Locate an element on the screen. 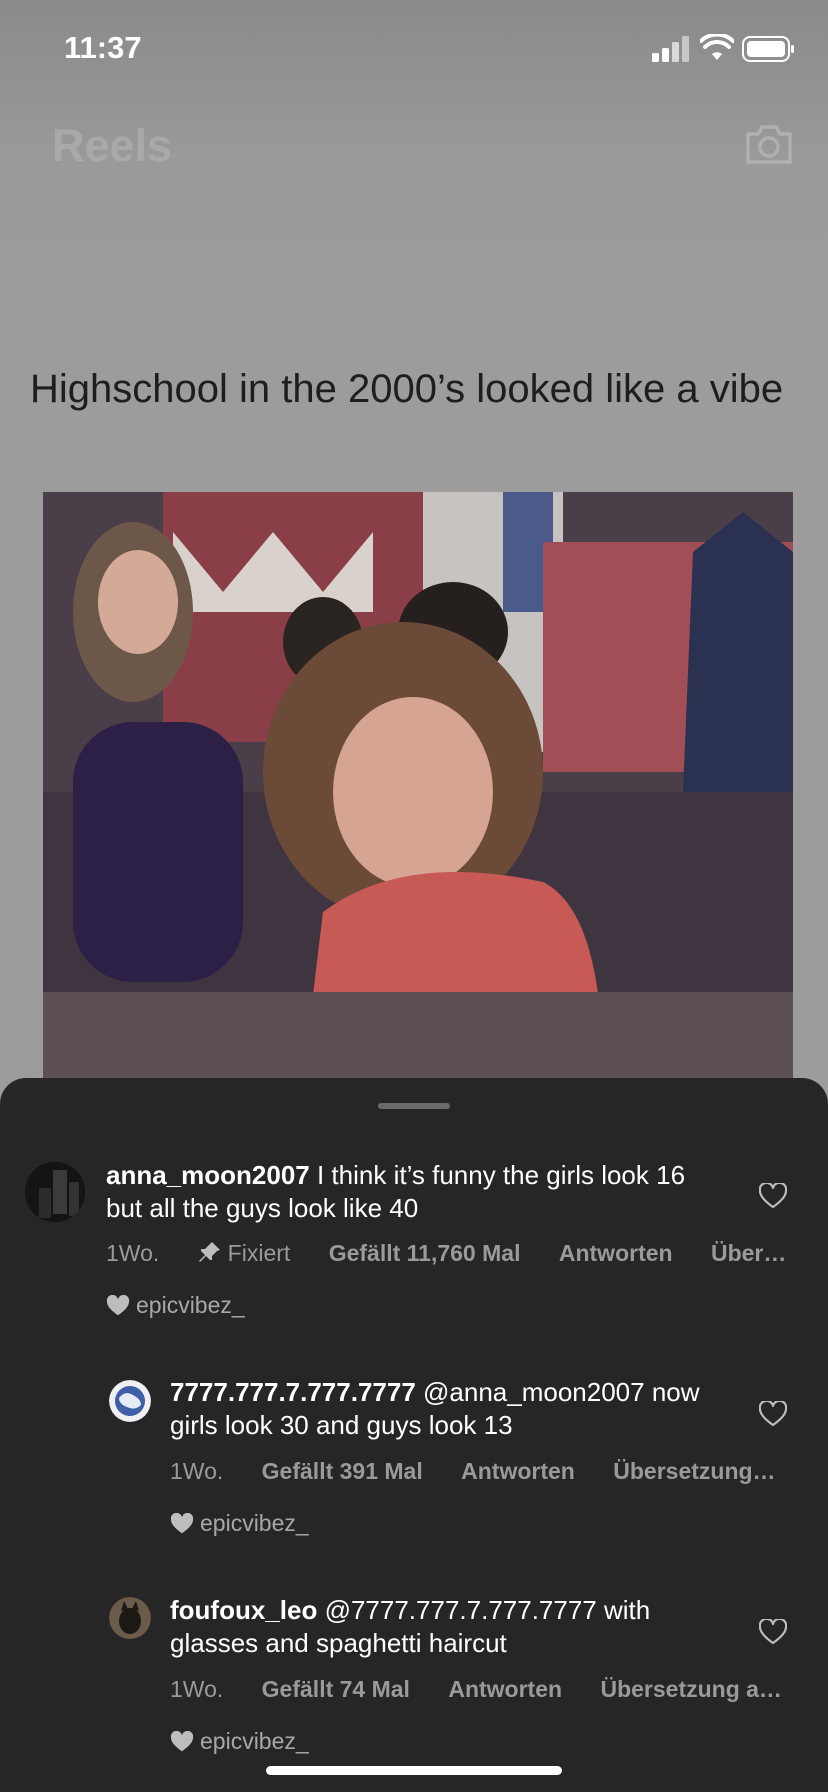  pinned-text: Fixiert is located at coordinates (259, 1253).